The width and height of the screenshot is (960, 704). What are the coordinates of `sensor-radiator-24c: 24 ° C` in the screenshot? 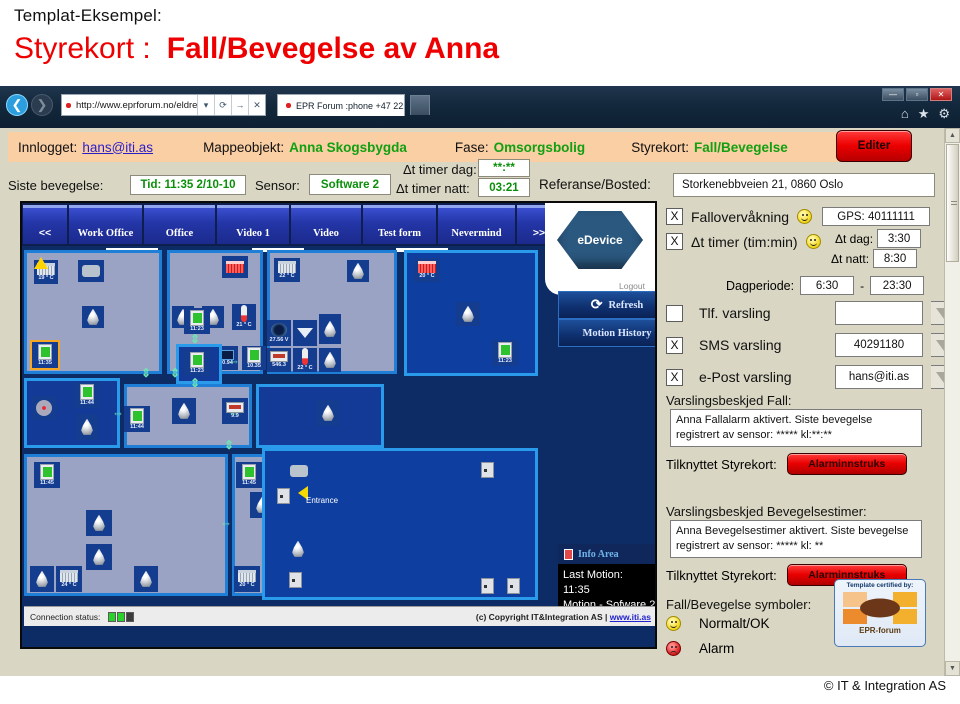 It's located at (69, 579).